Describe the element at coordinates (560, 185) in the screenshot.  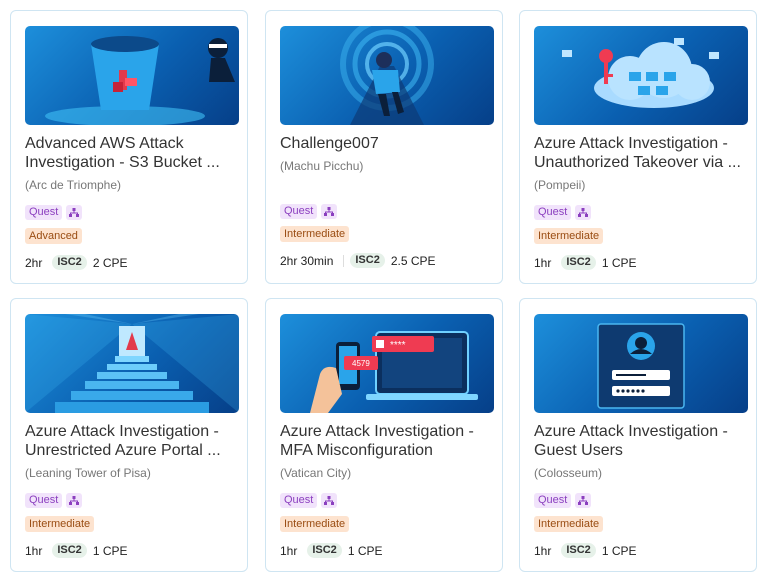
I see `location-label: (Pompeii)` at that location.